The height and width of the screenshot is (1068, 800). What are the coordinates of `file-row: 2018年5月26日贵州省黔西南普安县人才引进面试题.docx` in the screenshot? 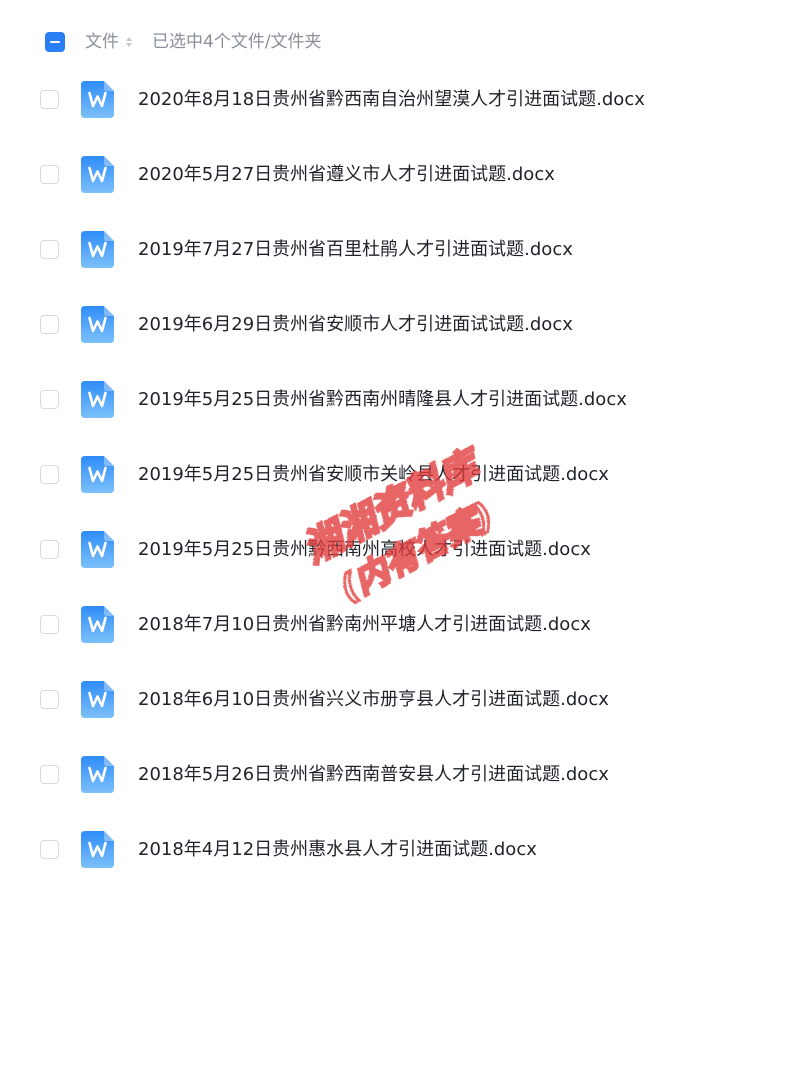 It's located at (400, 774).